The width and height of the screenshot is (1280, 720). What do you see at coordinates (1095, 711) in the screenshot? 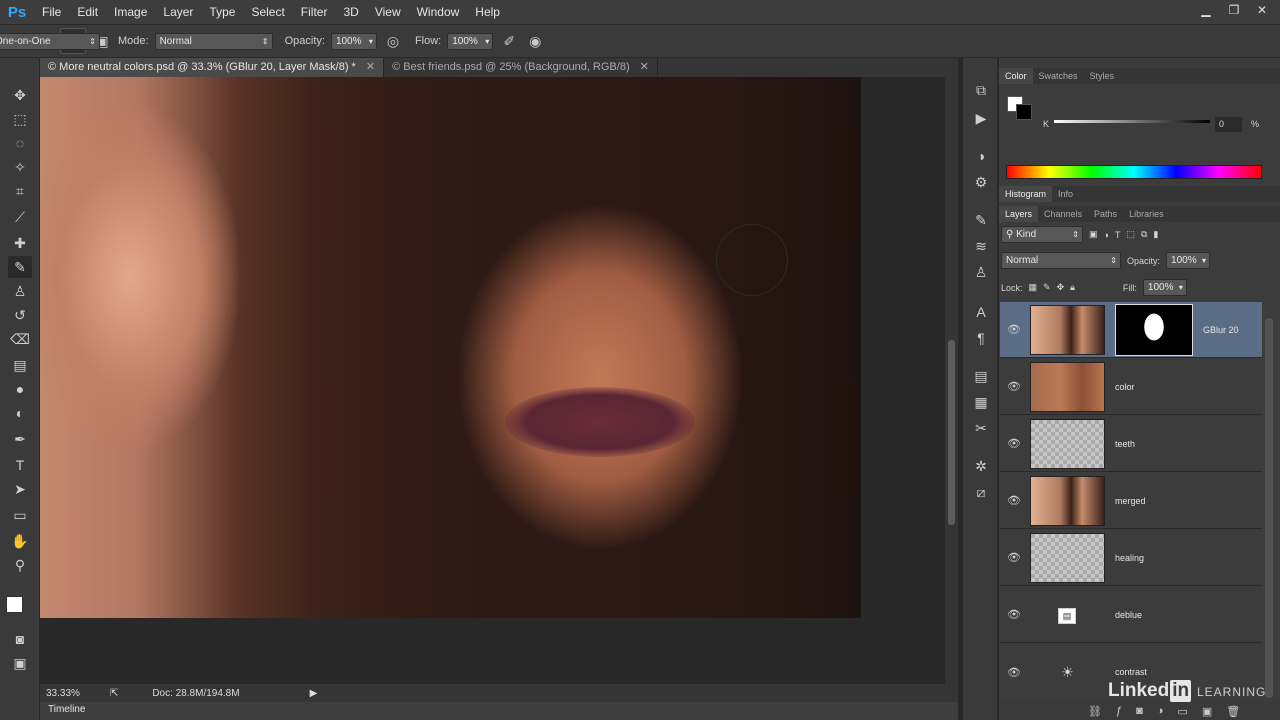
I see `link-layers-icon: ⛓` at bounding box center [1095, 711].